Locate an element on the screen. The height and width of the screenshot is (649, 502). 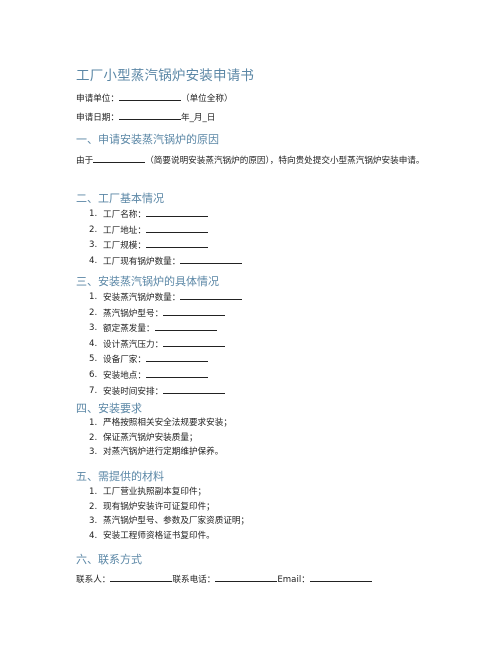
list-item: 3. 工厂规模： is located at coordinates (159, 246).